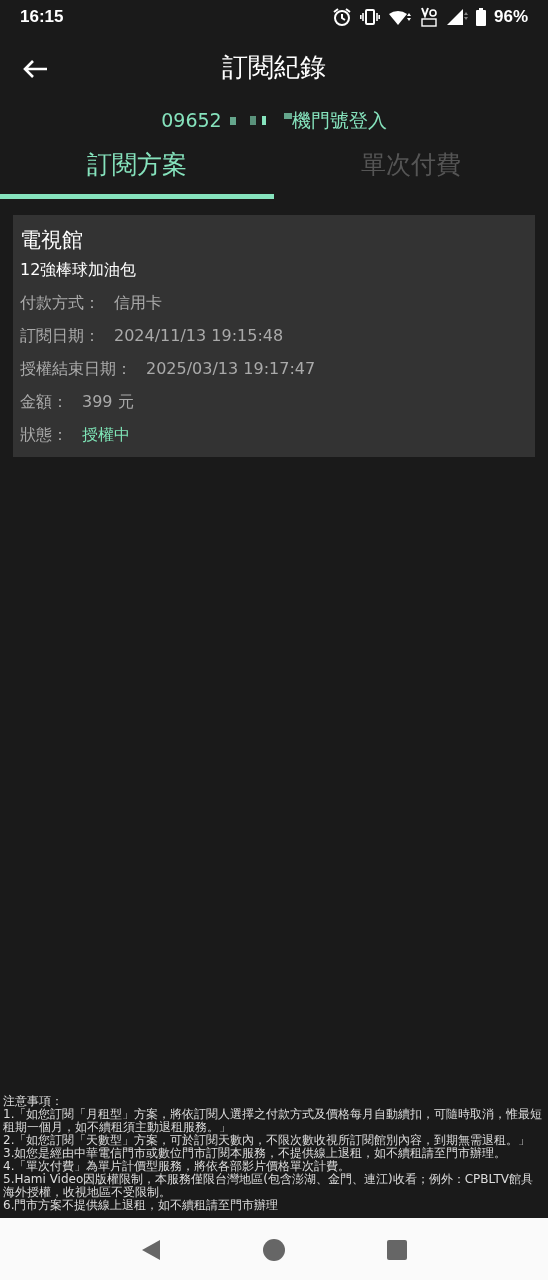 The height and width of the screenshot is (1280, 548). Describe the element at coordinates (480, 17) in the screenshot. I see `battery-icon` at that location.